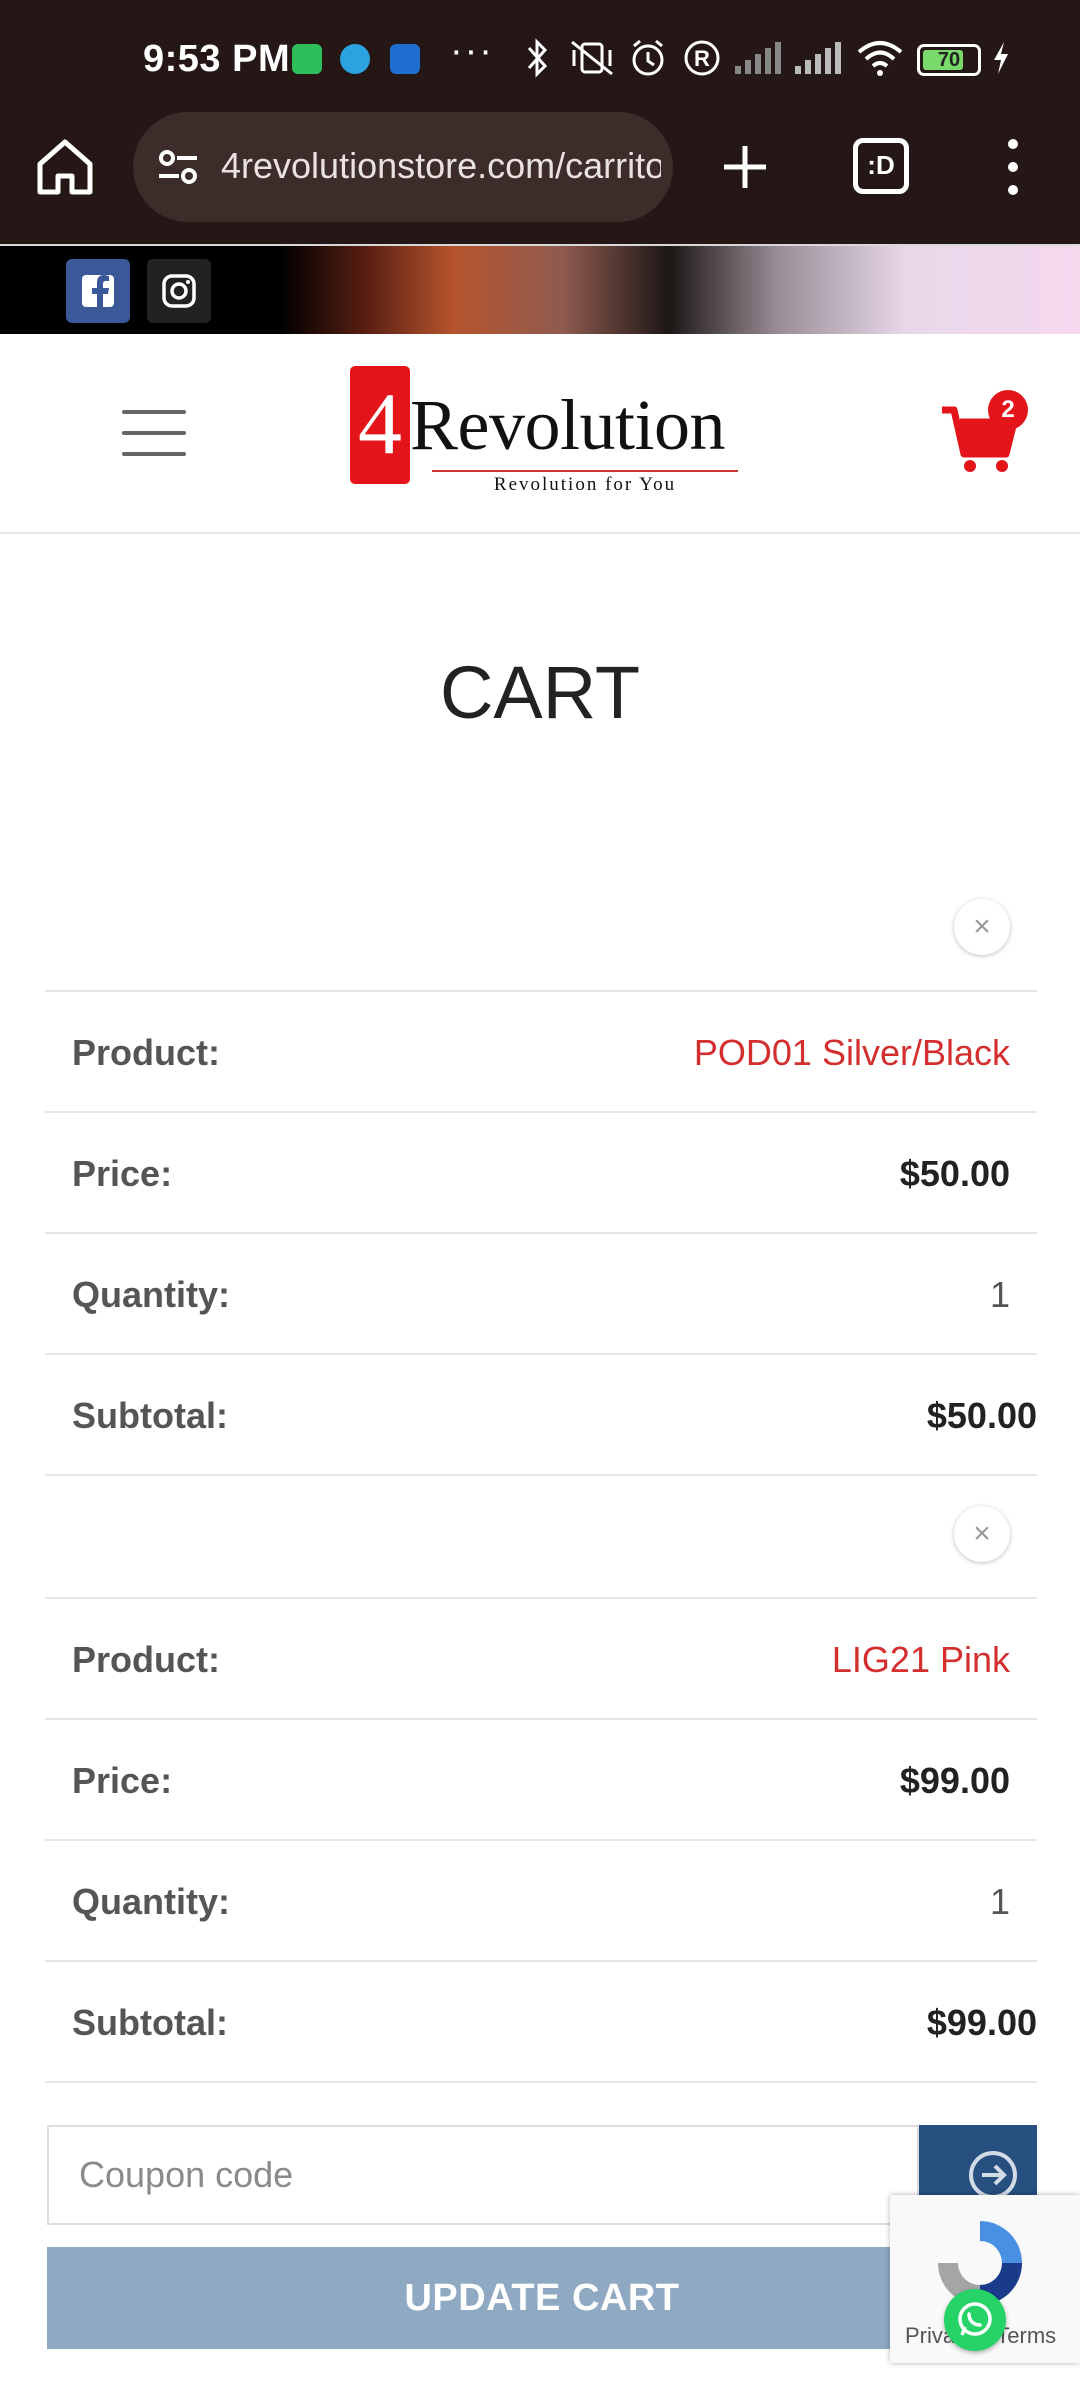 Image resolution: width=1080 pixels, height=2400 pixels. I want to click on hamburger-menu-button, so click(154, 434).